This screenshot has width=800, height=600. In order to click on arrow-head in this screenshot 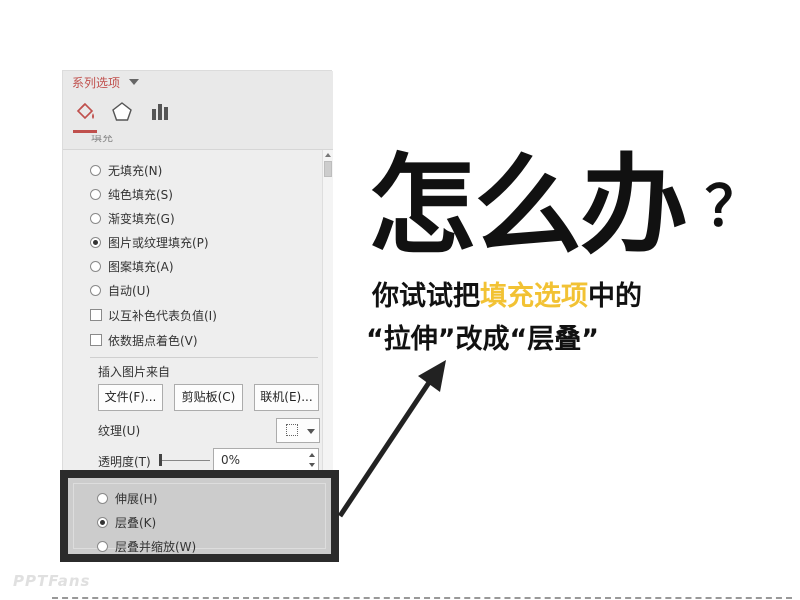, I will do `click(432, 376)`.